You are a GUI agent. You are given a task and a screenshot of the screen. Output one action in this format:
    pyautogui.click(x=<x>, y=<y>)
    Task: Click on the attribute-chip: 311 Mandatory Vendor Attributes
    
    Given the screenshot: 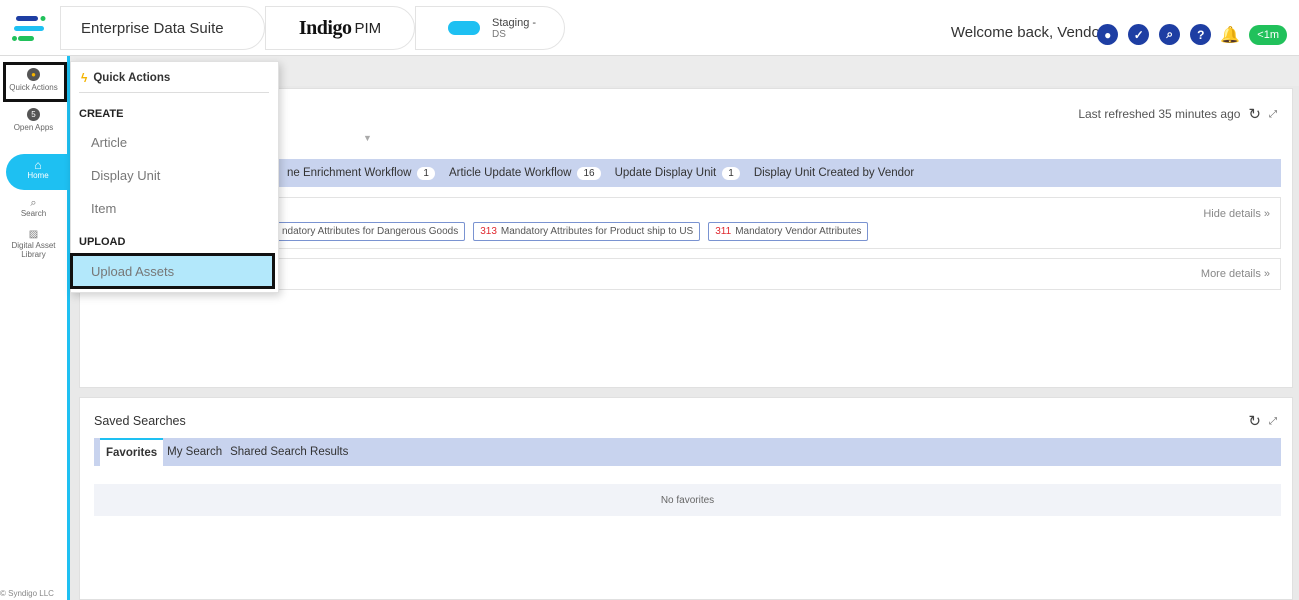 What is the action you would take?
    pyautogui.click(x=788, y=231)
    